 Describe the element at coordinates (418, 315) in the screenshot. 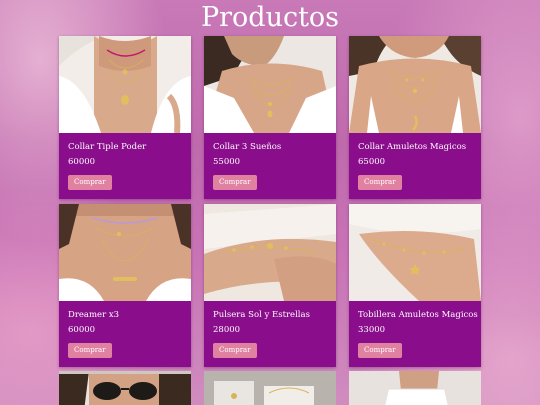

I see `product-name: Tobillera Amuletos Magicos` at that location.